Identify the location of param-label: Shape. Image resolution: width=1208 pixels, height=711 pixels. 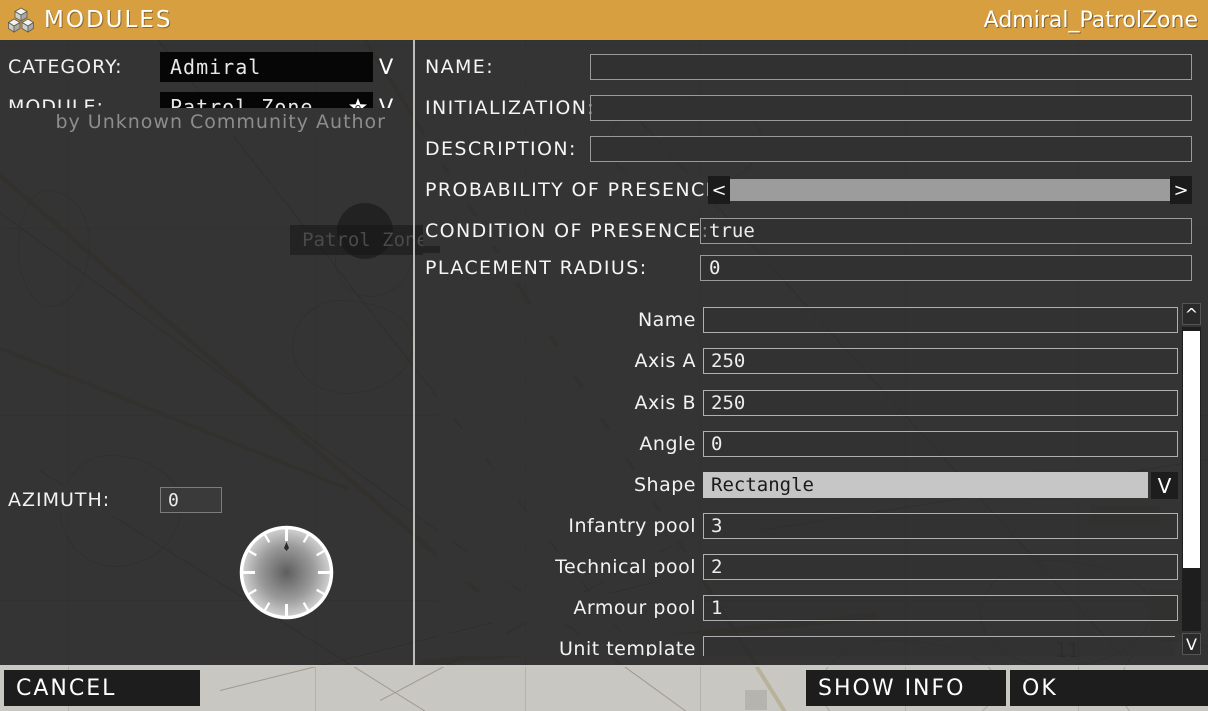
(569, 485).